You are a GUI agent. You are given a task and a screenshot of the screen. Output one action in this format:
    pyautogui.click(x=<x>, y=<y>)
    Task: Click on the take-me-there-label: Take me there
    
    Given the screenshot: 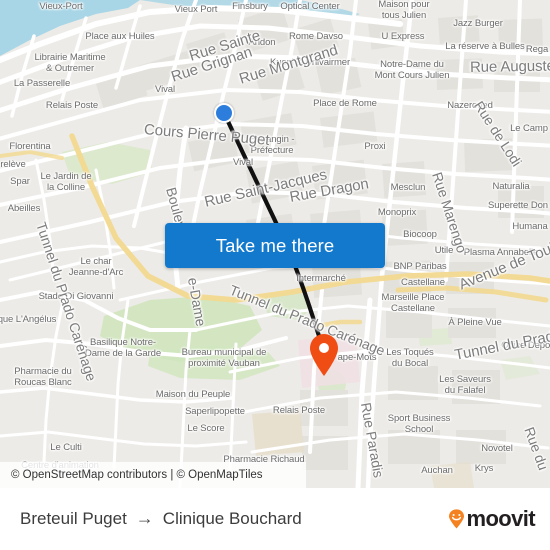 What is the action you would take?
    pyautogui.click(x=275, y=245)
    